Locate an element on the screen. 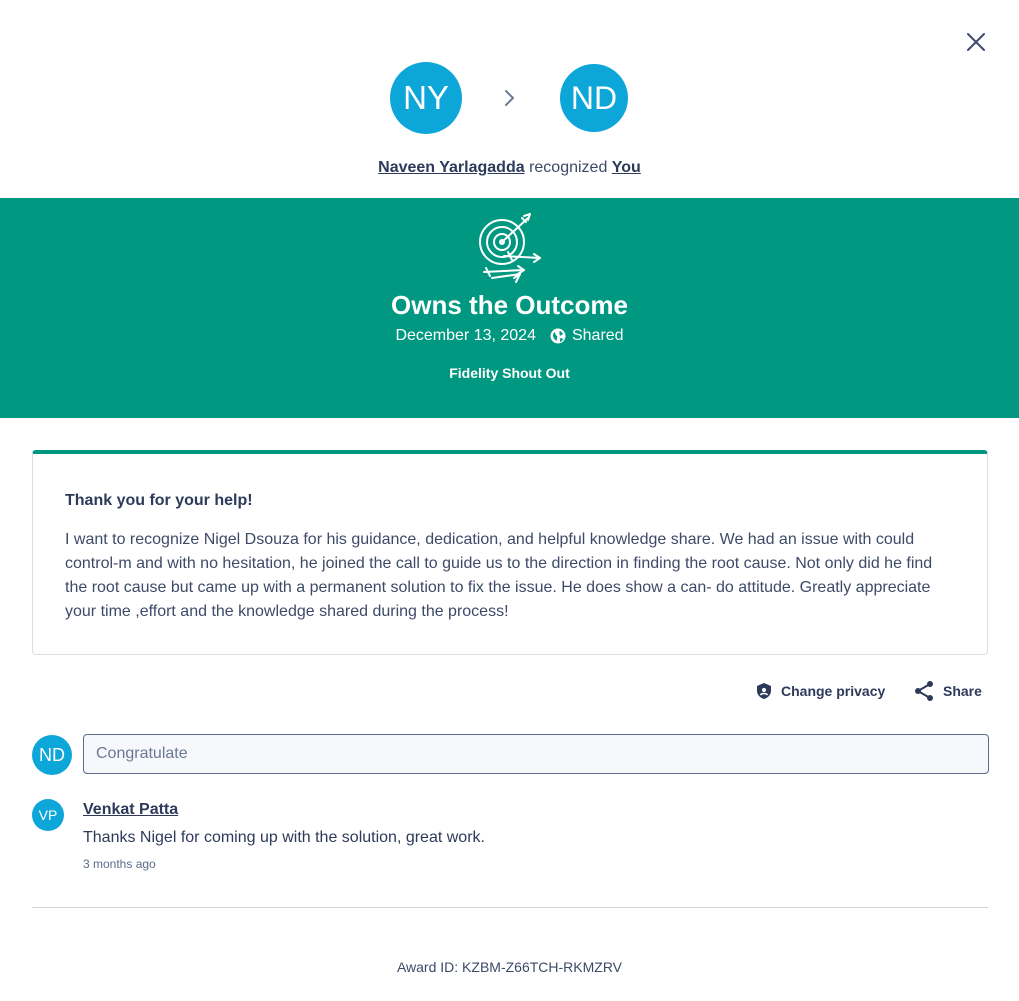 This screenshot has height=1001, width=1019. share-label: Share is located at coordinates (962, 691).